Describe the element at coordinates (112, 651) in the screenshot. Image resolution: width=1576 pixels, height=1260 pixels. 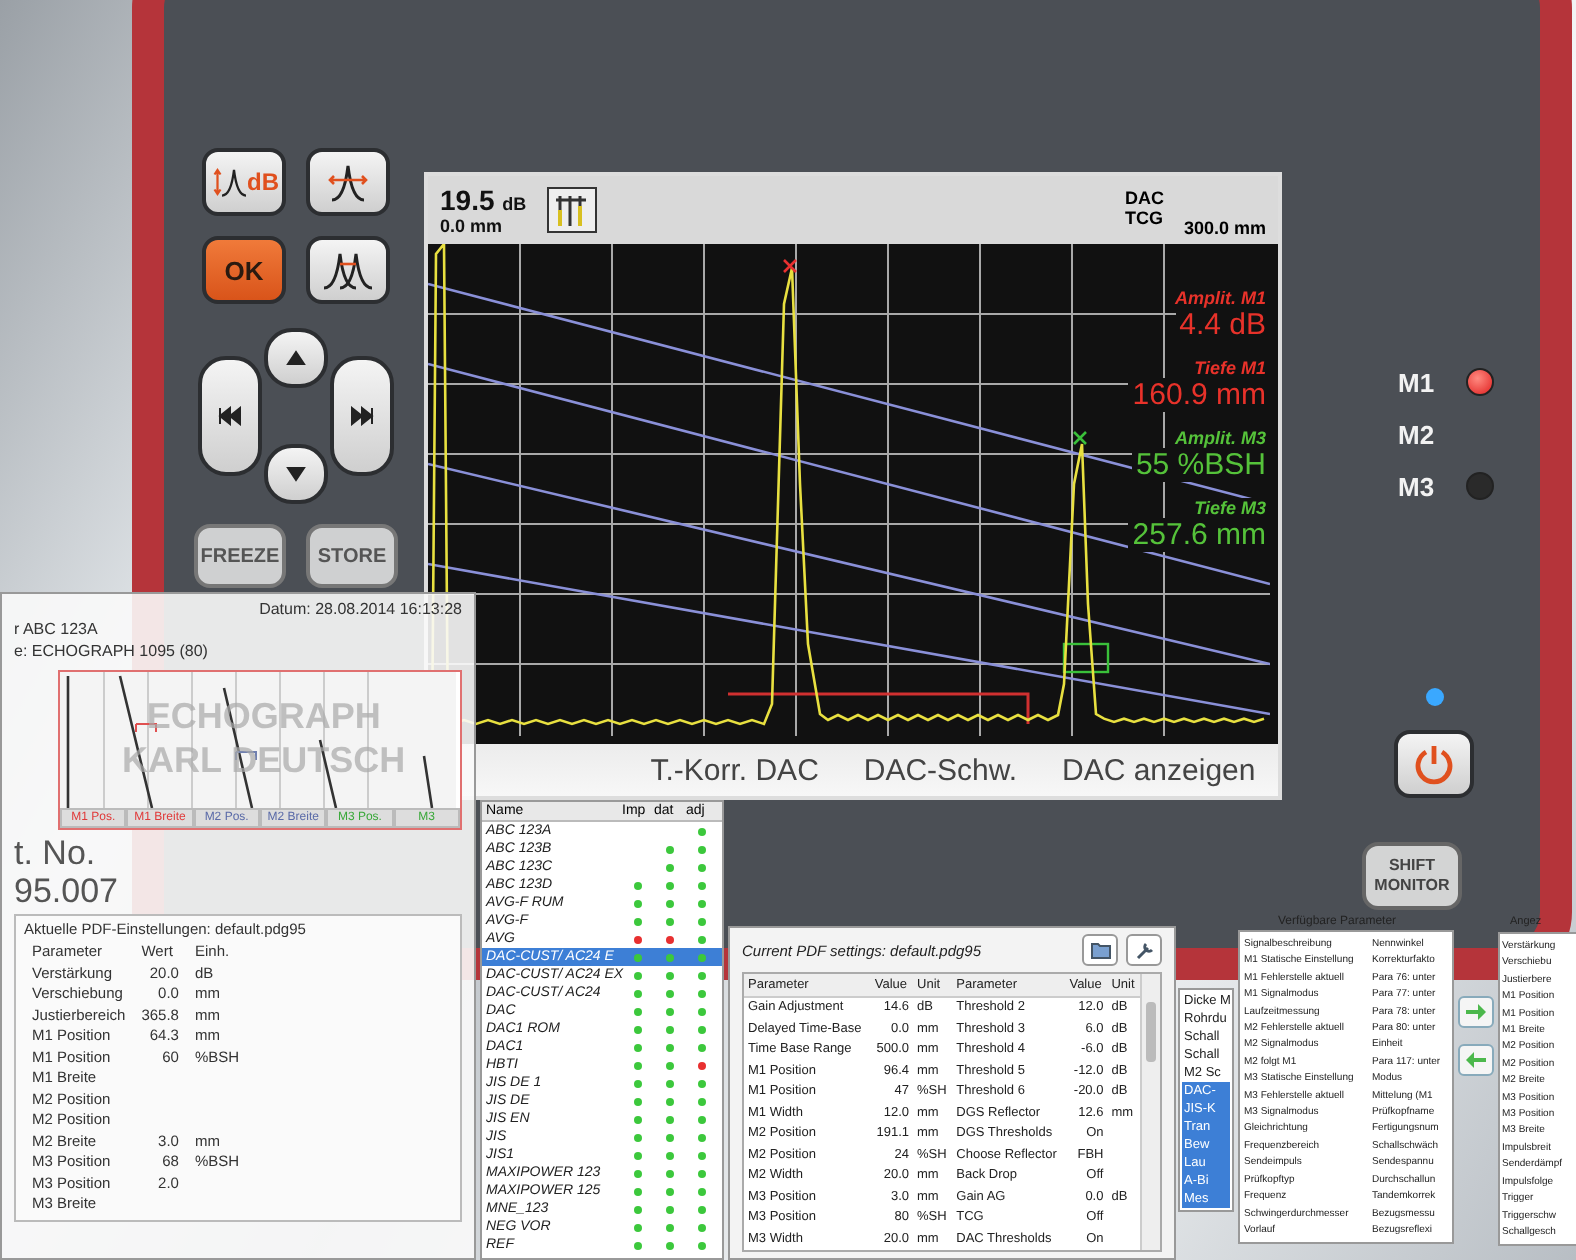
I see `report-line: e: ECHOGRAPH 1095 (80)` at that location.